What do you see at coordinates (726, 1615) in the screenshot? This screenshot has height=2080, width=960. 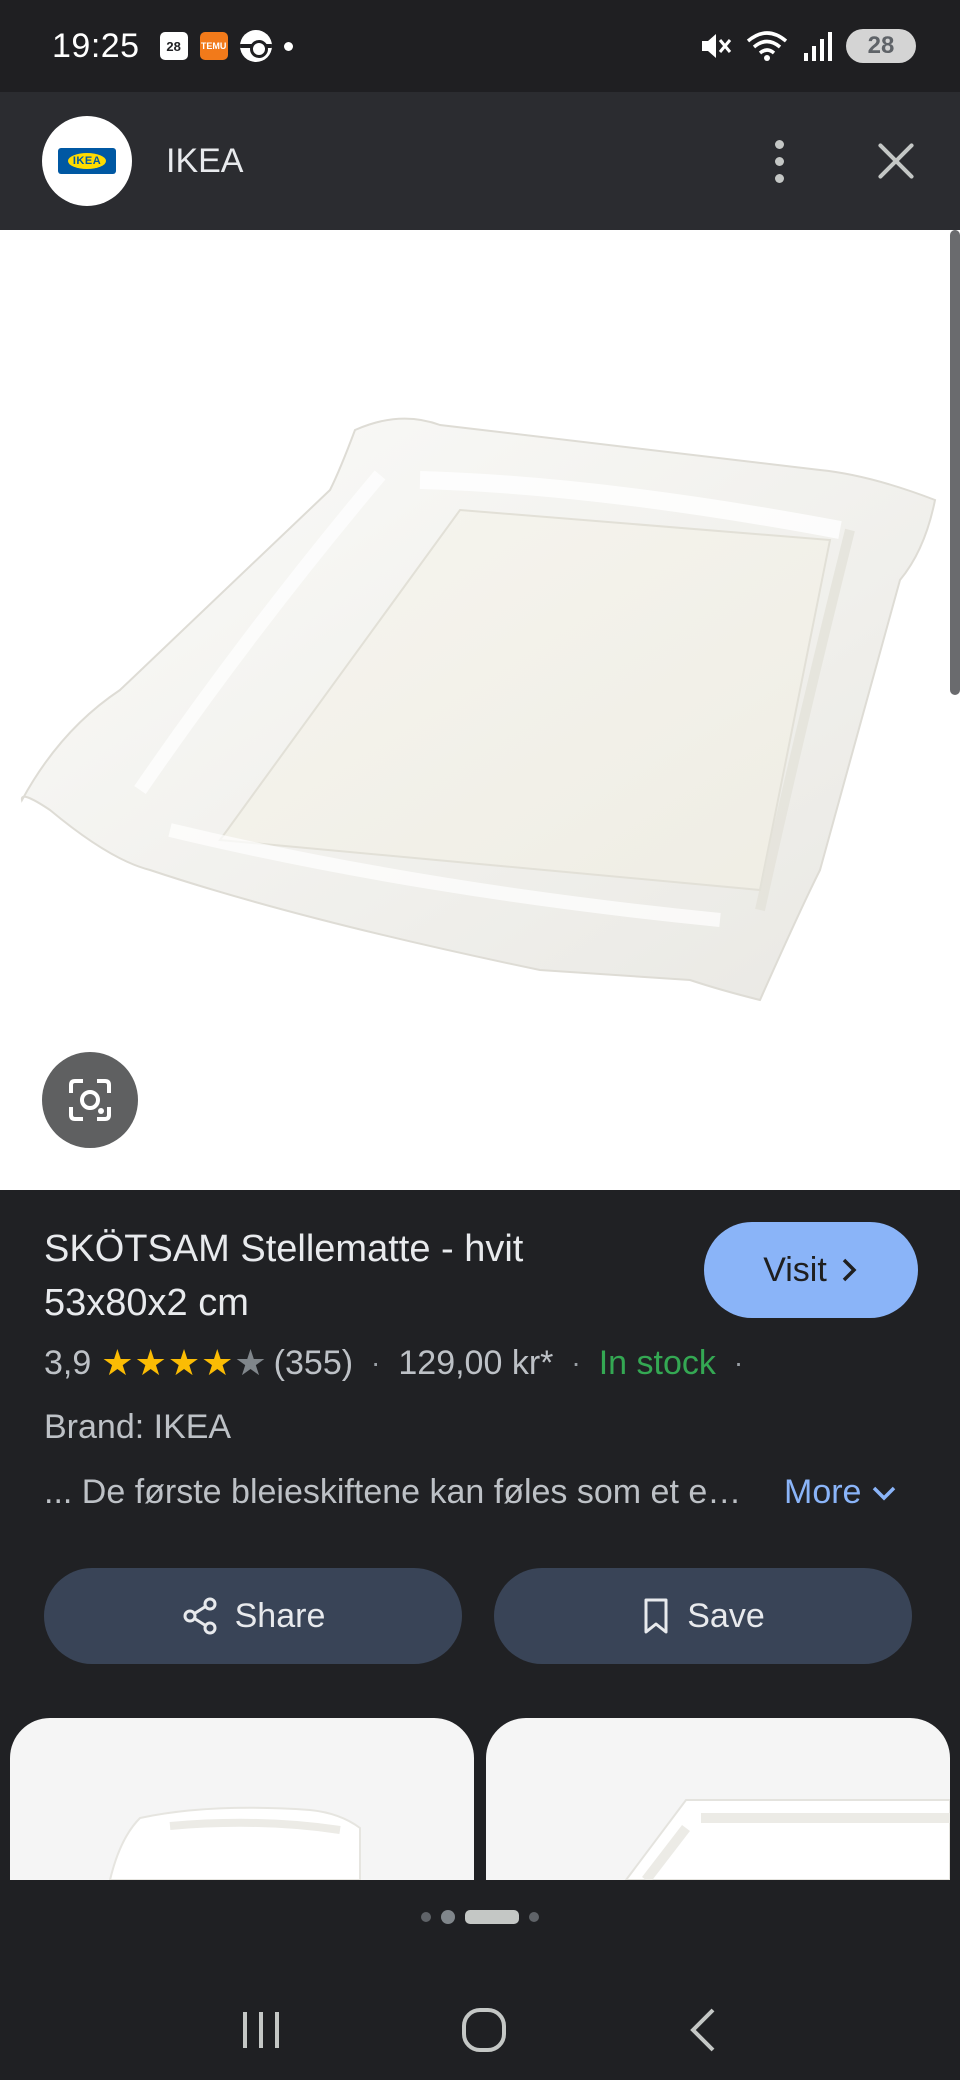 I see `save-label: Save` at bounding box center [726, 1615].